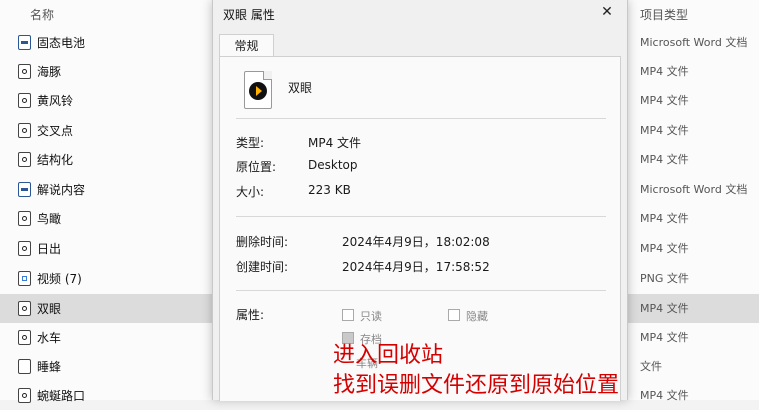 This screenshot has height=410, width=759. Describe the element at coordinates (256, 167) in the screenshot. I see `location-label: 原位置:` at that location.